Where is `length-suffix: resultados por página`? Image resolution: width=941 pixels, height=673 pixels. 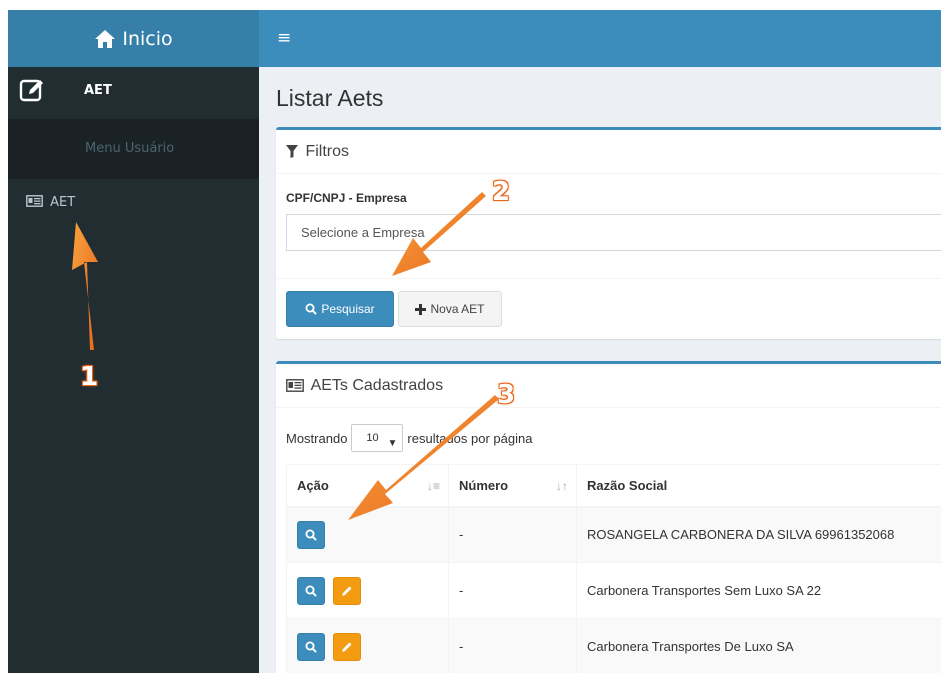 length-suffix: resultados por página is located at coordinates (470, 438).